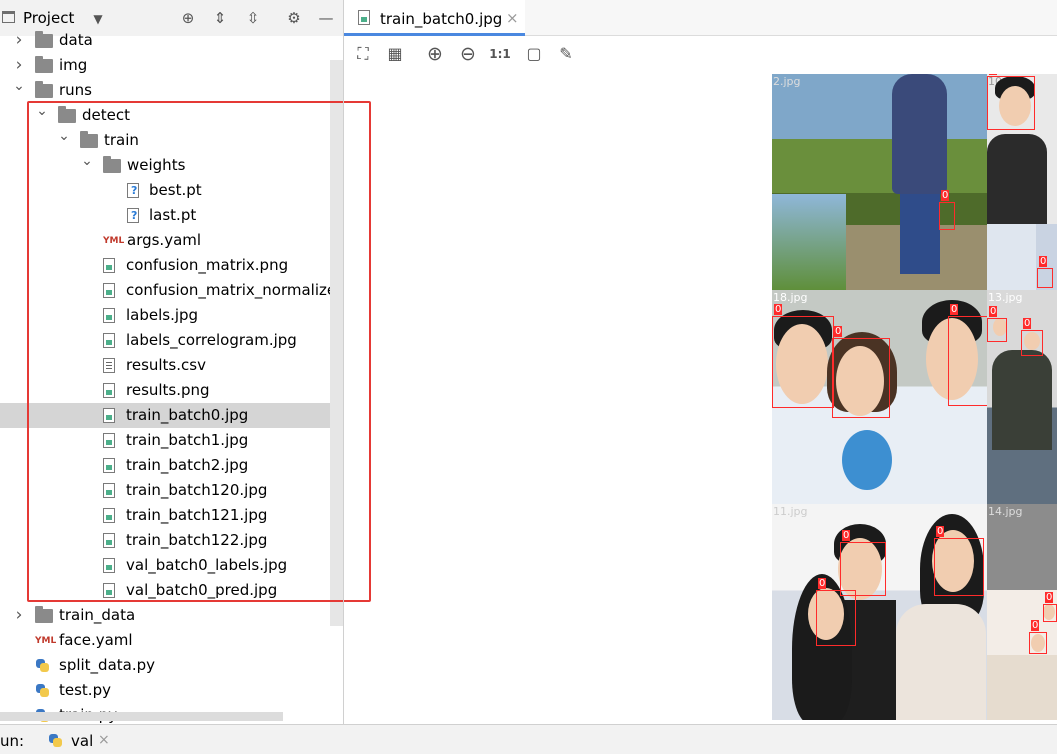  Describe the element at coordinates (528, 739) in the screenshot. I see `run-tool-bar: un: val ×` at that location.